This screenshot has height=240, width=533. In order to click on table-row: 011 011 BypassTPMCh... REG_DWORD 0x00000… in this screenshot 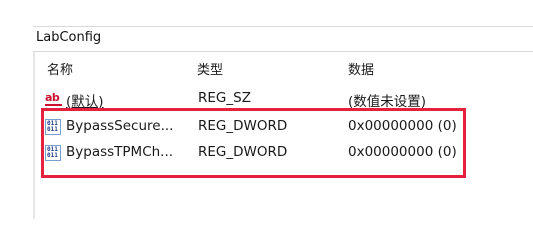, I will do `click(280, 152)`.